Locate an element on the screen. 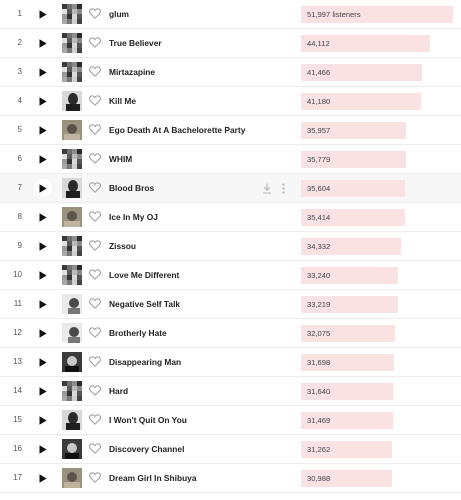  track-title-link: I Won't Quit On You is located at coordinates (148, 420).